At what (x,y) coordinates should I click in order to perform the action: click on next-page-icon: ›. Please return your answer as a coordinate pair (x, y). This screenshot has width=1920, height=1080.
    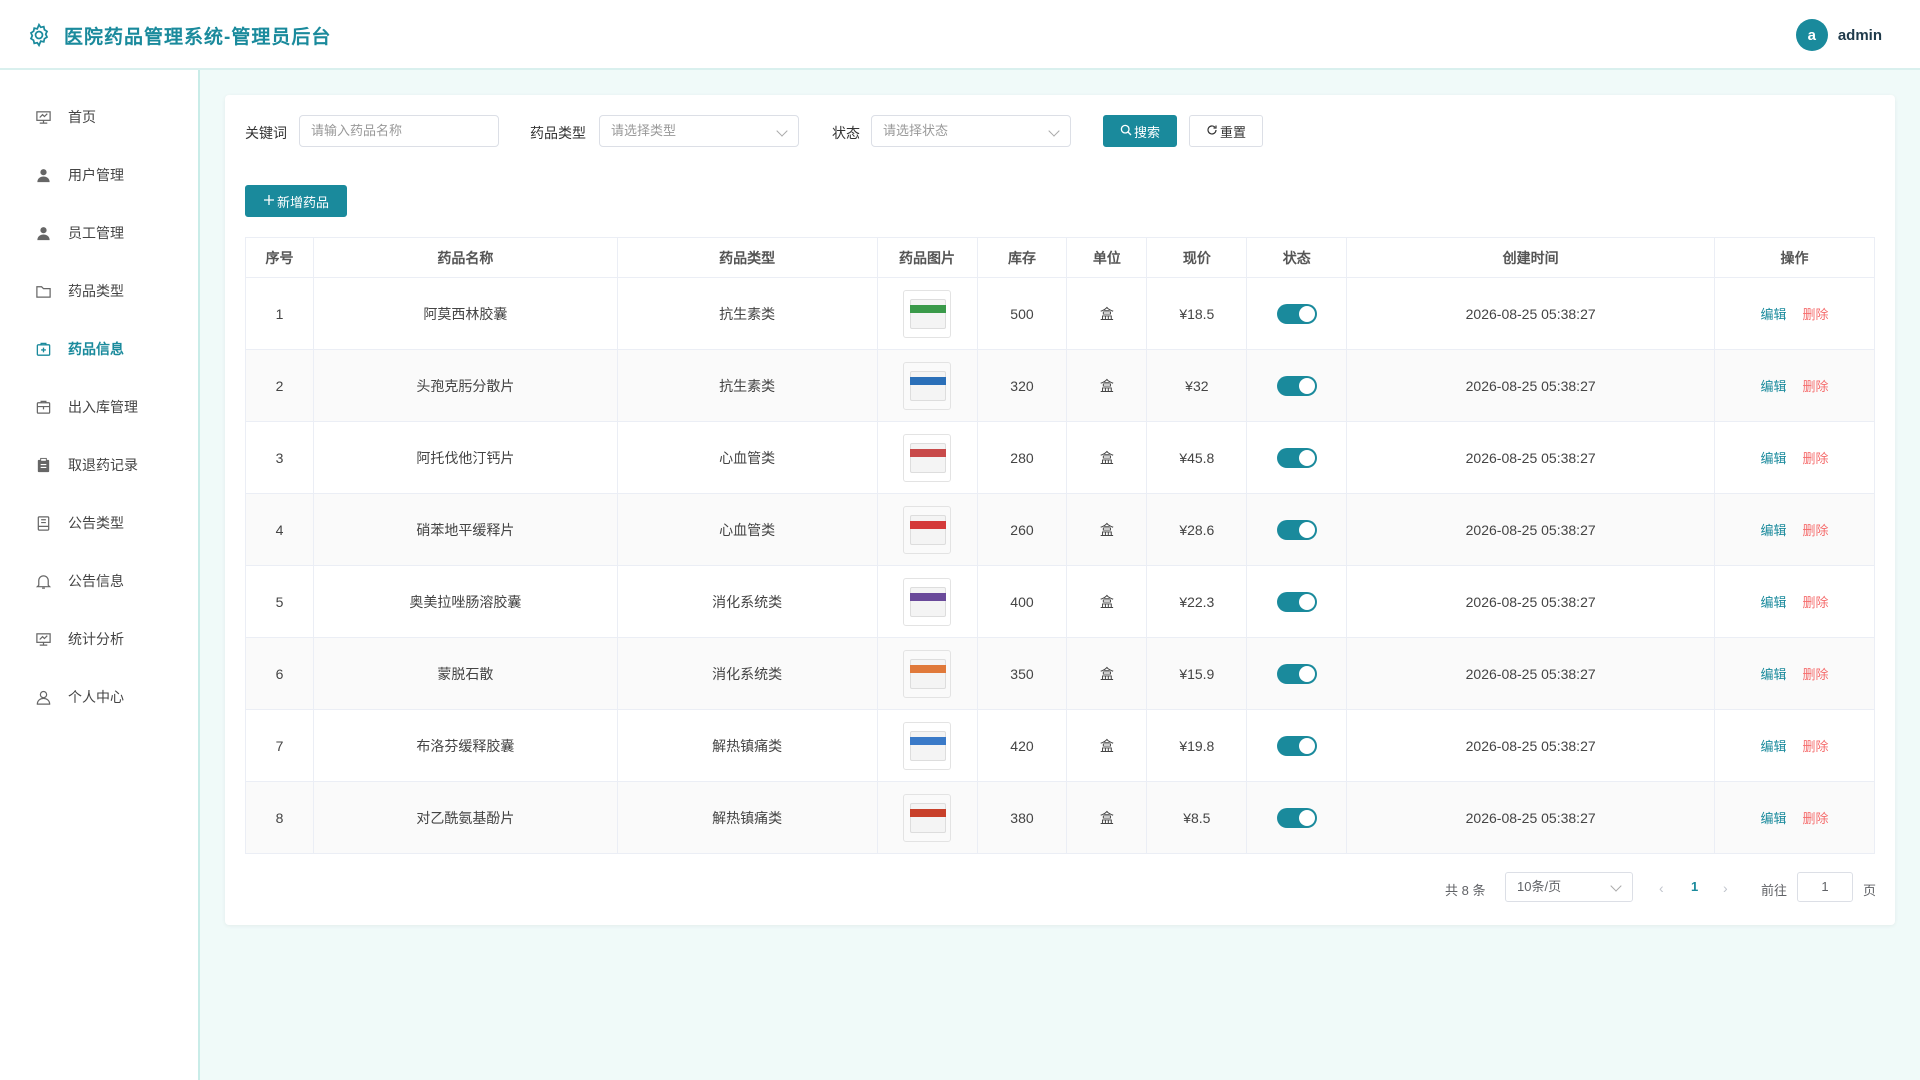
    Looking at the image, I should click on (1725, 888).